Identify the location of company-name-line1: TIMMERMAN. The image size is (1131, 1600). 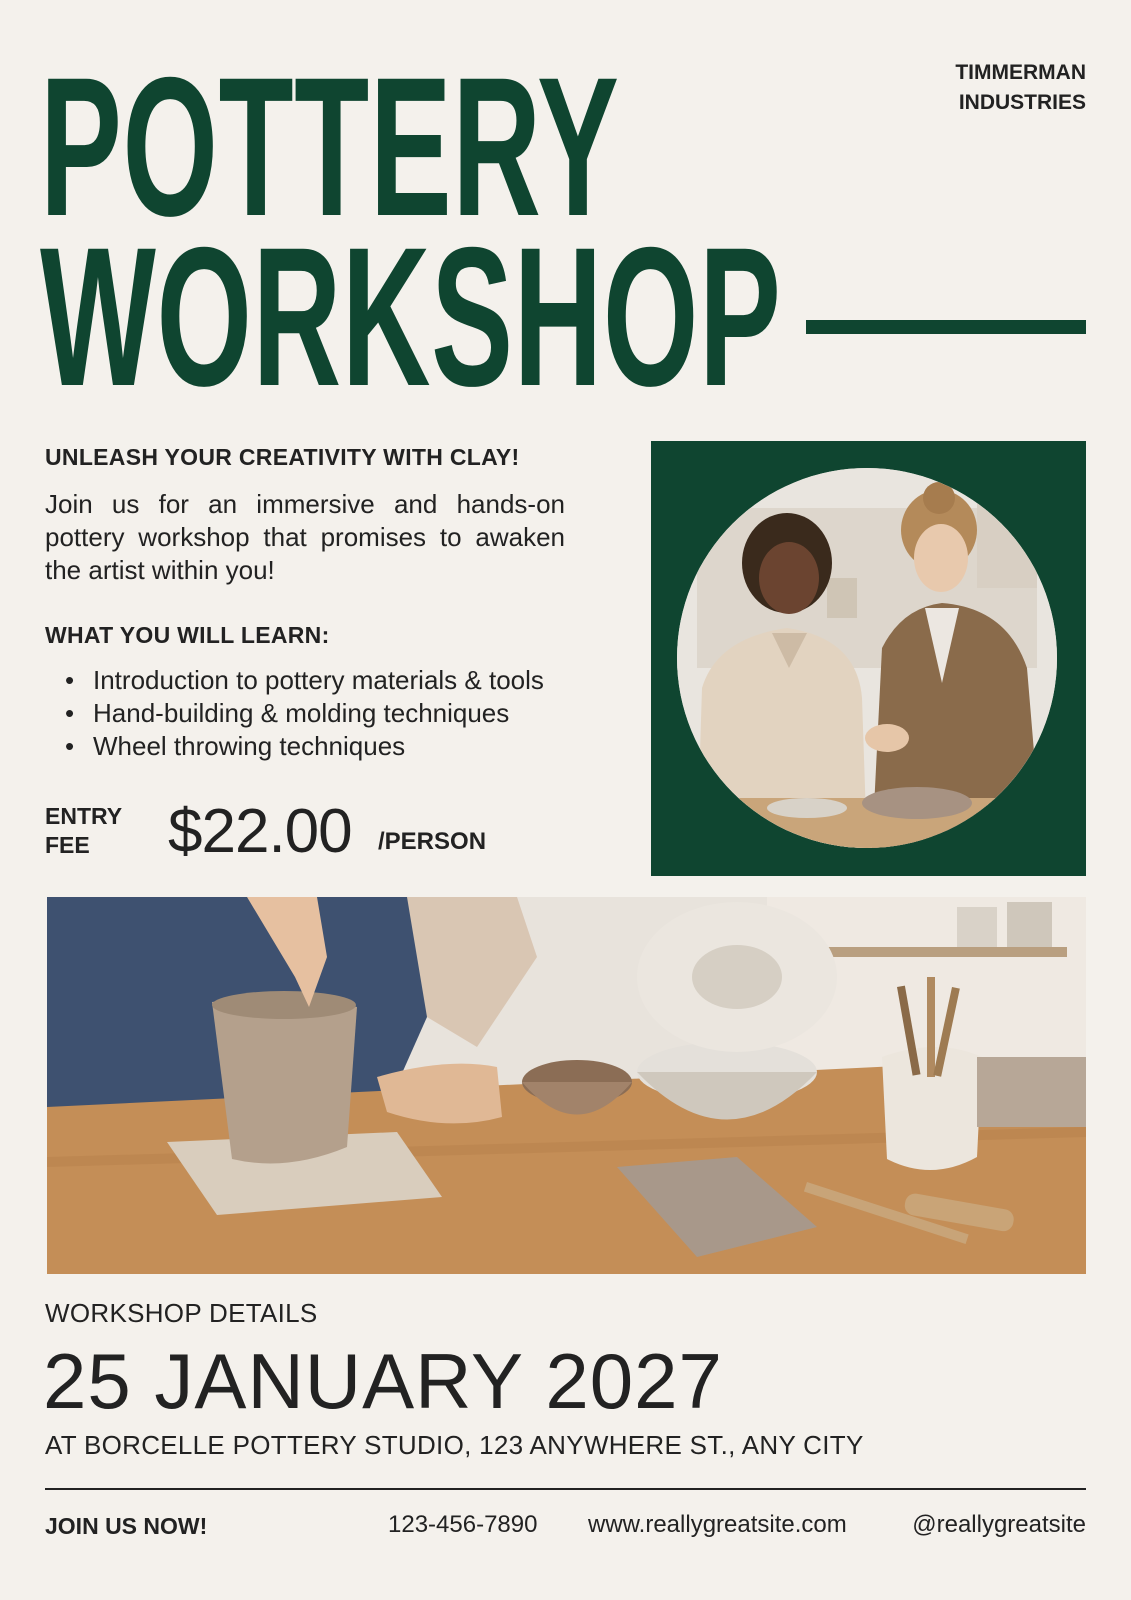
(1020, 72).